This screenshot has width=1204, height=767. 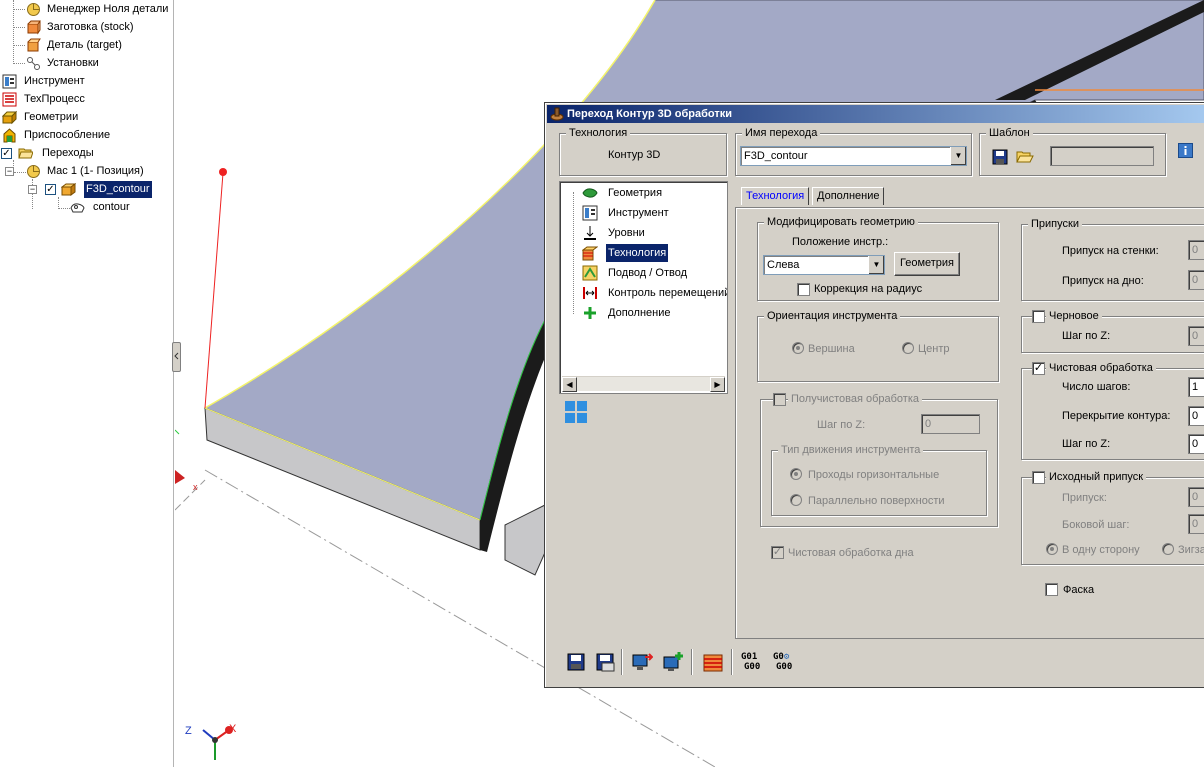 What do you see at coordinates (1052, 549) in the screenshot?
I see `one-direction-radio` at bounding box center [1052, 549].